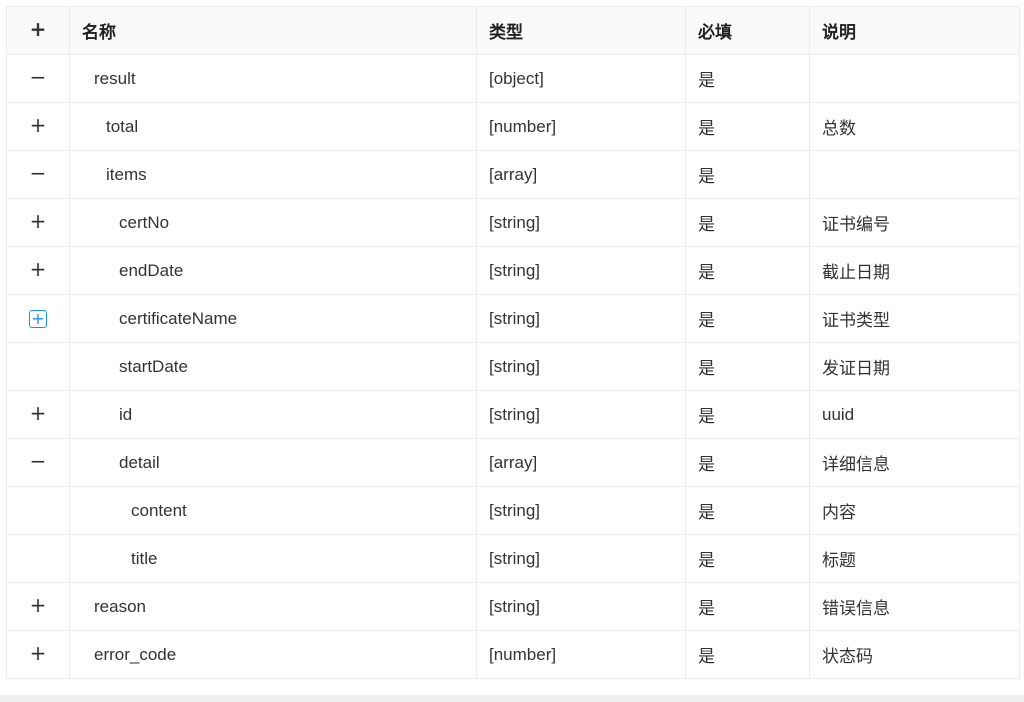 The height and width of the screenshot is (702, 1024). I want to click on table-row: − result [object] 是, so click(513, 78).